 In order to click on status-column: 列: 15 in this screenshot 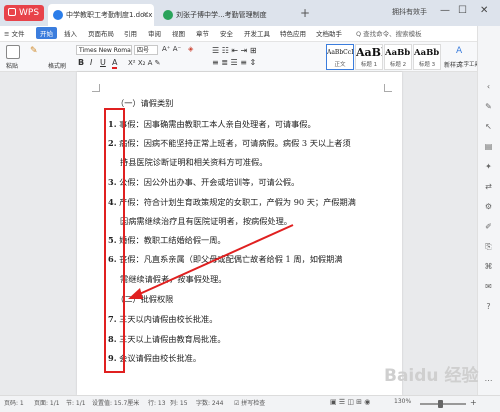, I will do `click(179, 402)`.